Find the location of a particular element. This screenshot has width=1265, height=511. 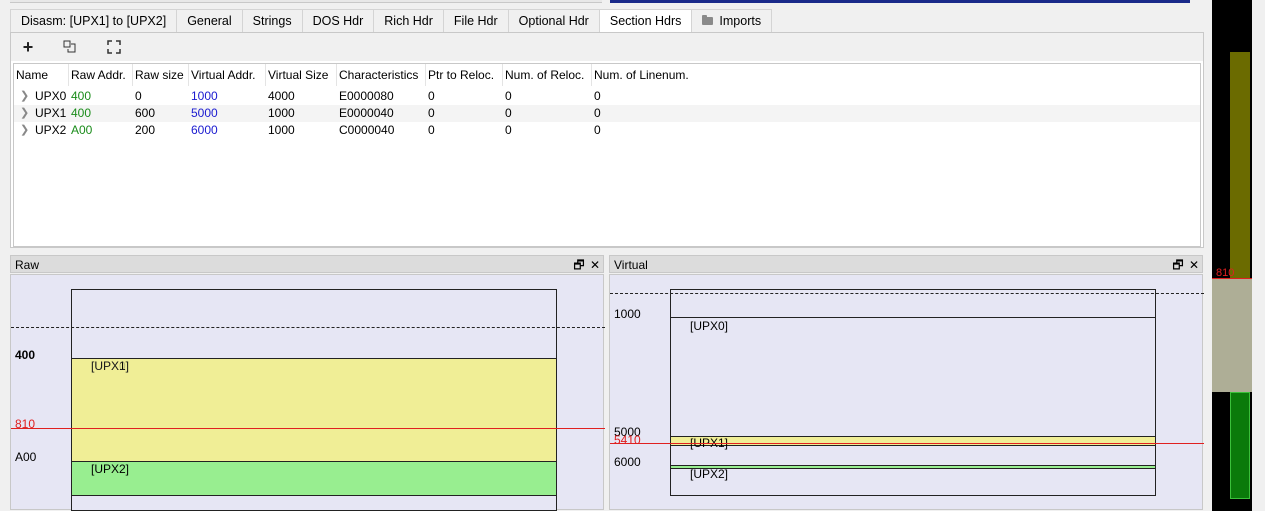

virtual-cursor-line is located at coordinates (907, 443).